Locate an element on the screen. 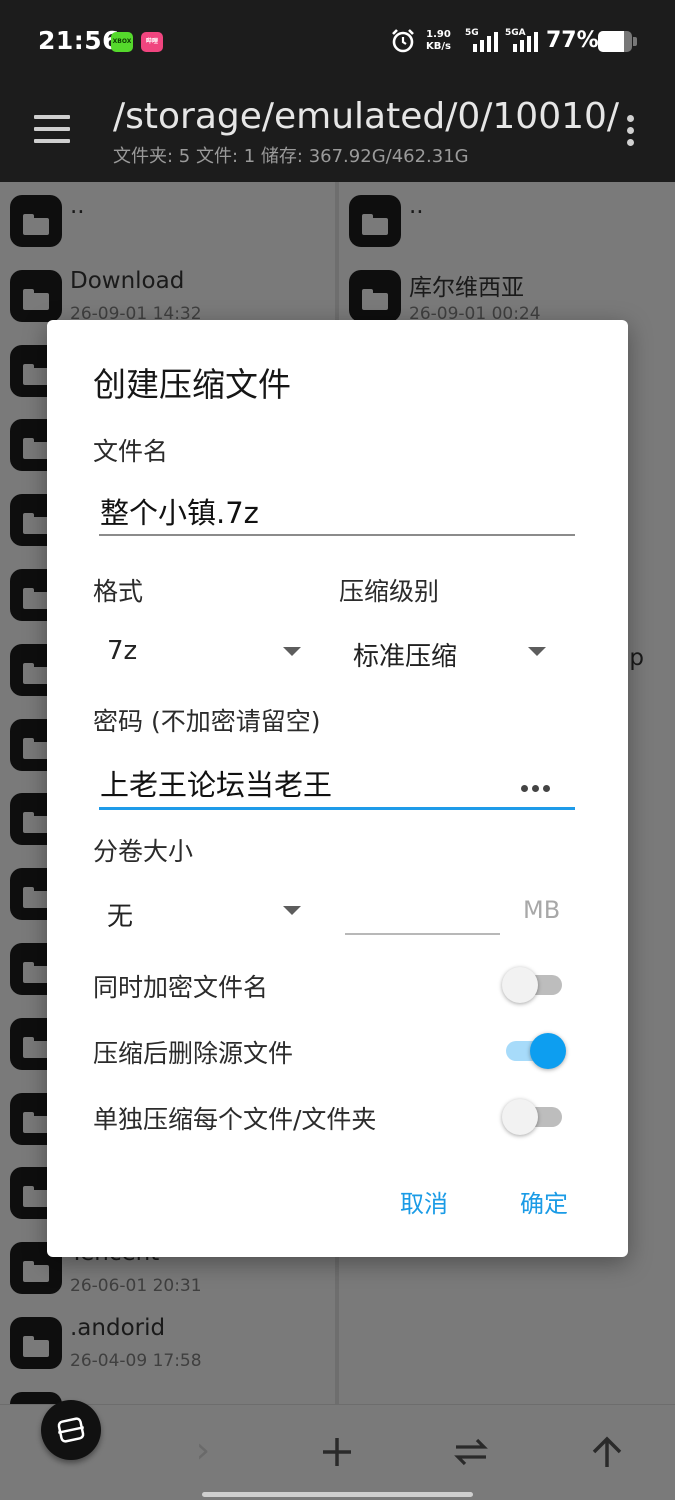  volume-size-select: 无 is located at coordinates (120, 914).